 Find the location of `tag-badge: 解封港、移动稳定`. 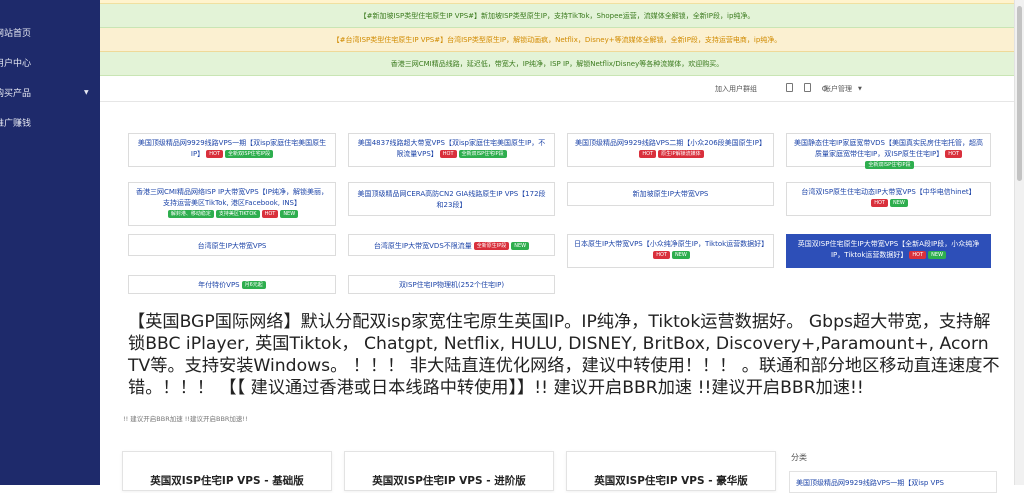

tag-badge: 解封港、移动稳定 is located at coordinates (190, 214).